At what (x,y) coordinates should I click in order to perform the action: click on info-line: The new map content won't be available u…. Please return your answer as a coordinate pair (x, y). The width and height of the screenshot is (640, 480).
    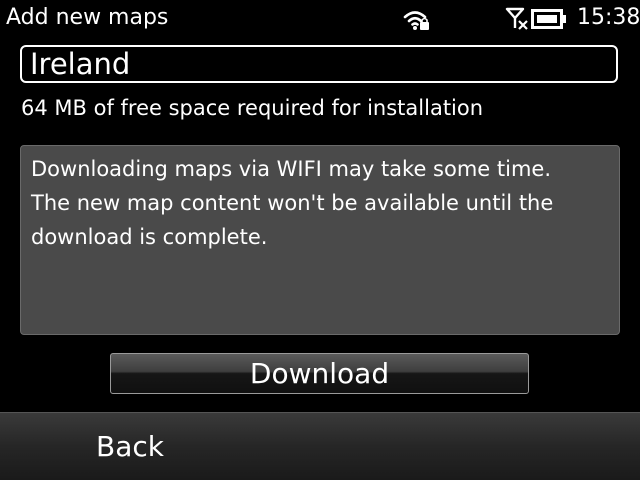
    Looking at the image, I should click on (292, 203).